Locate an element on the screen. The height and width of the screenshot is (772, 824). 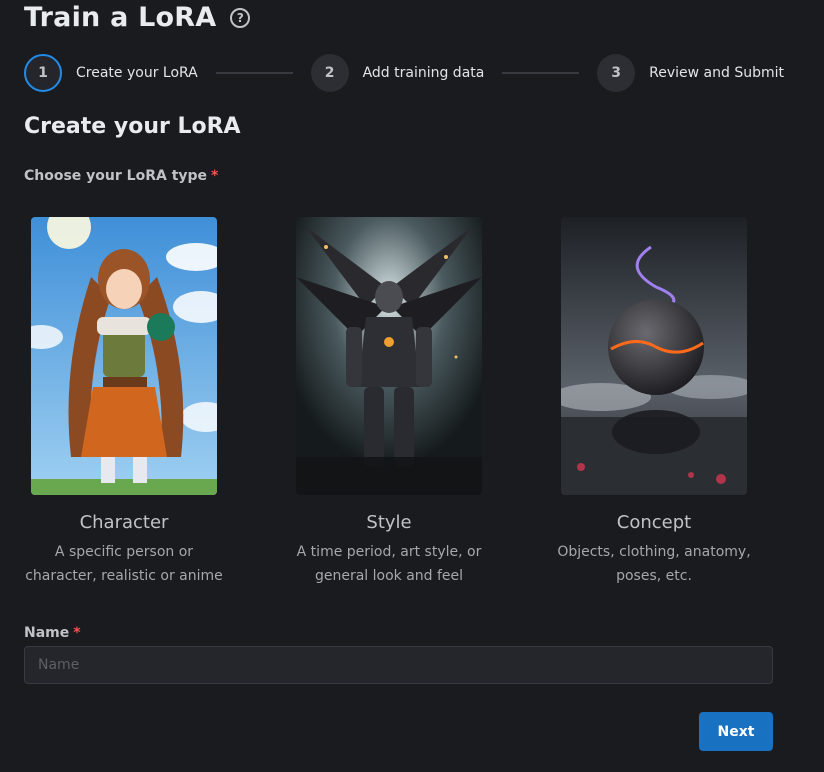
concept-thumbnail is located at coordinates (654, 356).